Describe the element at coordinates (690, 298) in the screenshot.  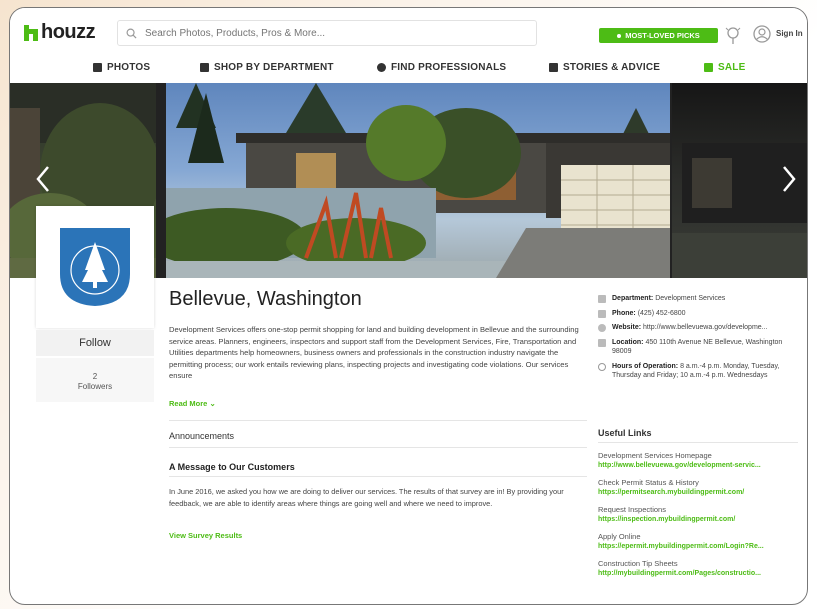
I see `department-value: Development Services` at that location.